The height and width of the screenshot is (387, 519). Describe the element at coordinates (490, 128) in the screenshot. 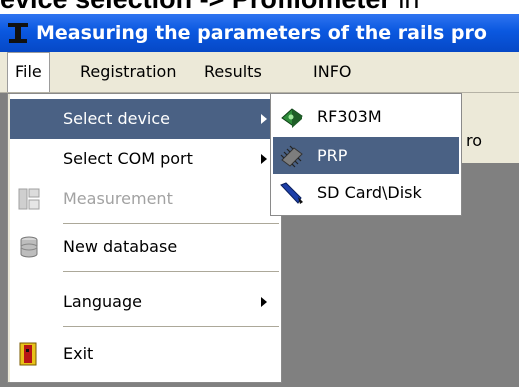

I see `toolbar-fragment: ro` at that location.